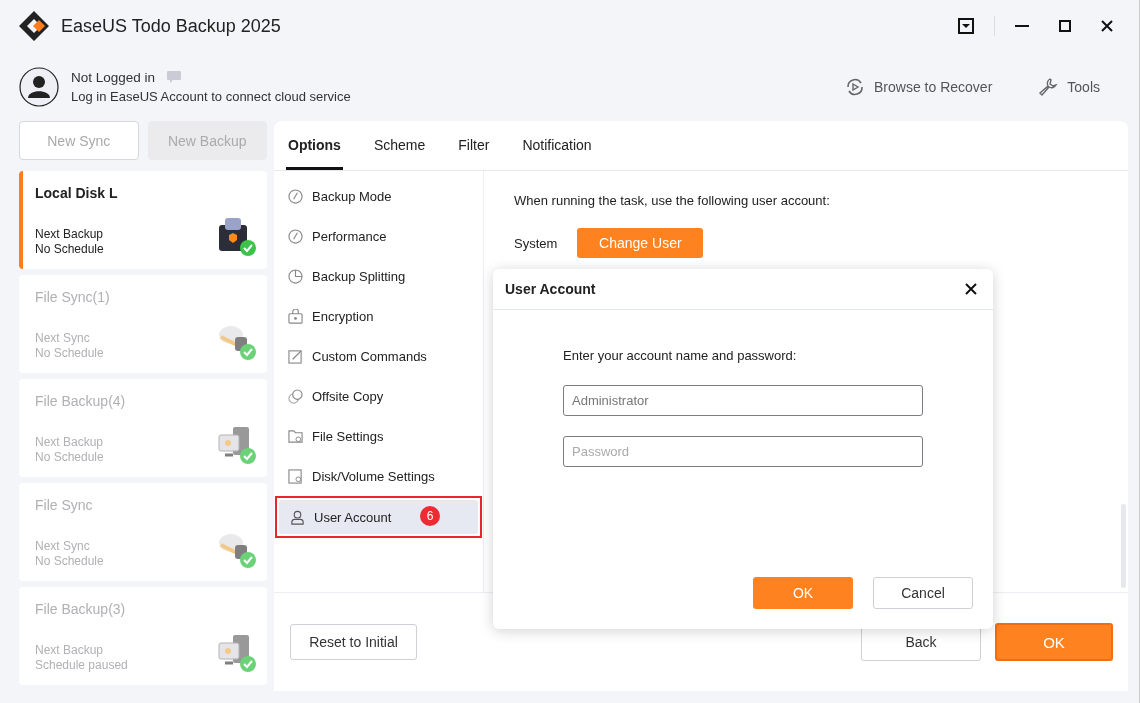  I want to click on menu-item: Offsite Copy, so click(378, 396).